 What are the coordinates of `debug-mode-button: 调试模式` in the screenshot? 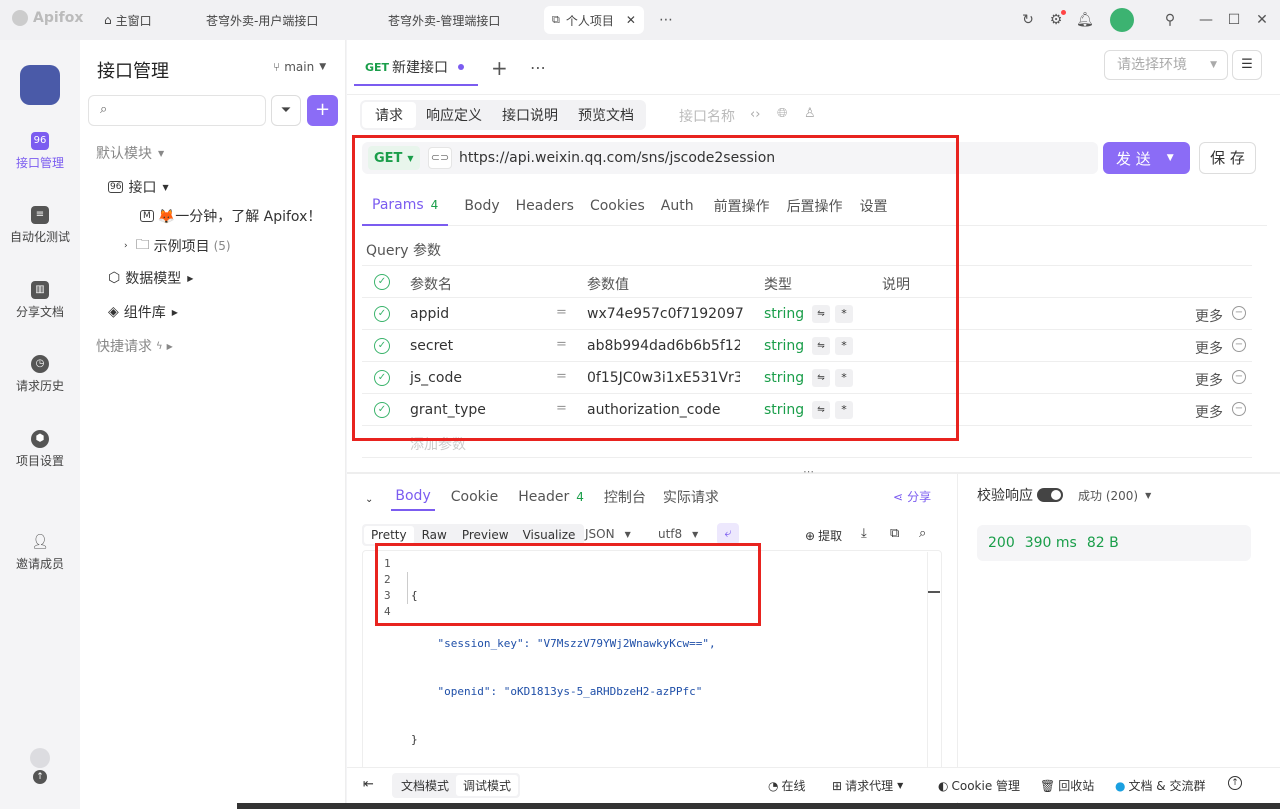 It's located at (487, 785).